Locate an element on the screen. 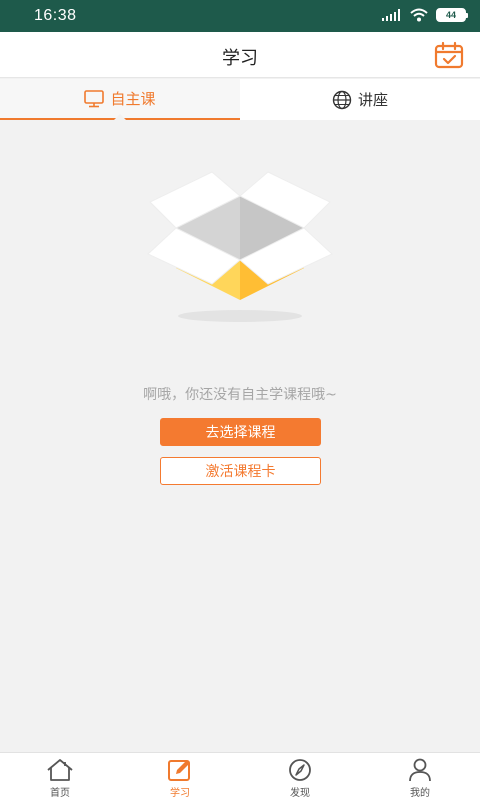  compass-icon is located at coordinates (300, 770).